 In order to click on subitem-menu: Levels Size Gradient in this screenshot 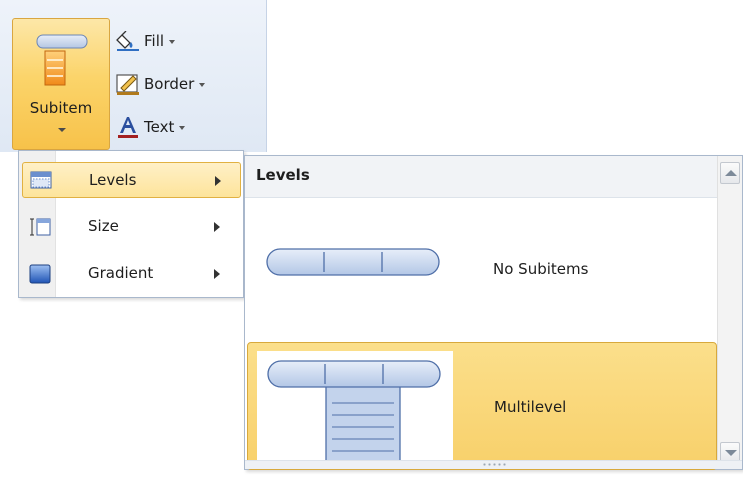, I will do `click(131, 224)`.